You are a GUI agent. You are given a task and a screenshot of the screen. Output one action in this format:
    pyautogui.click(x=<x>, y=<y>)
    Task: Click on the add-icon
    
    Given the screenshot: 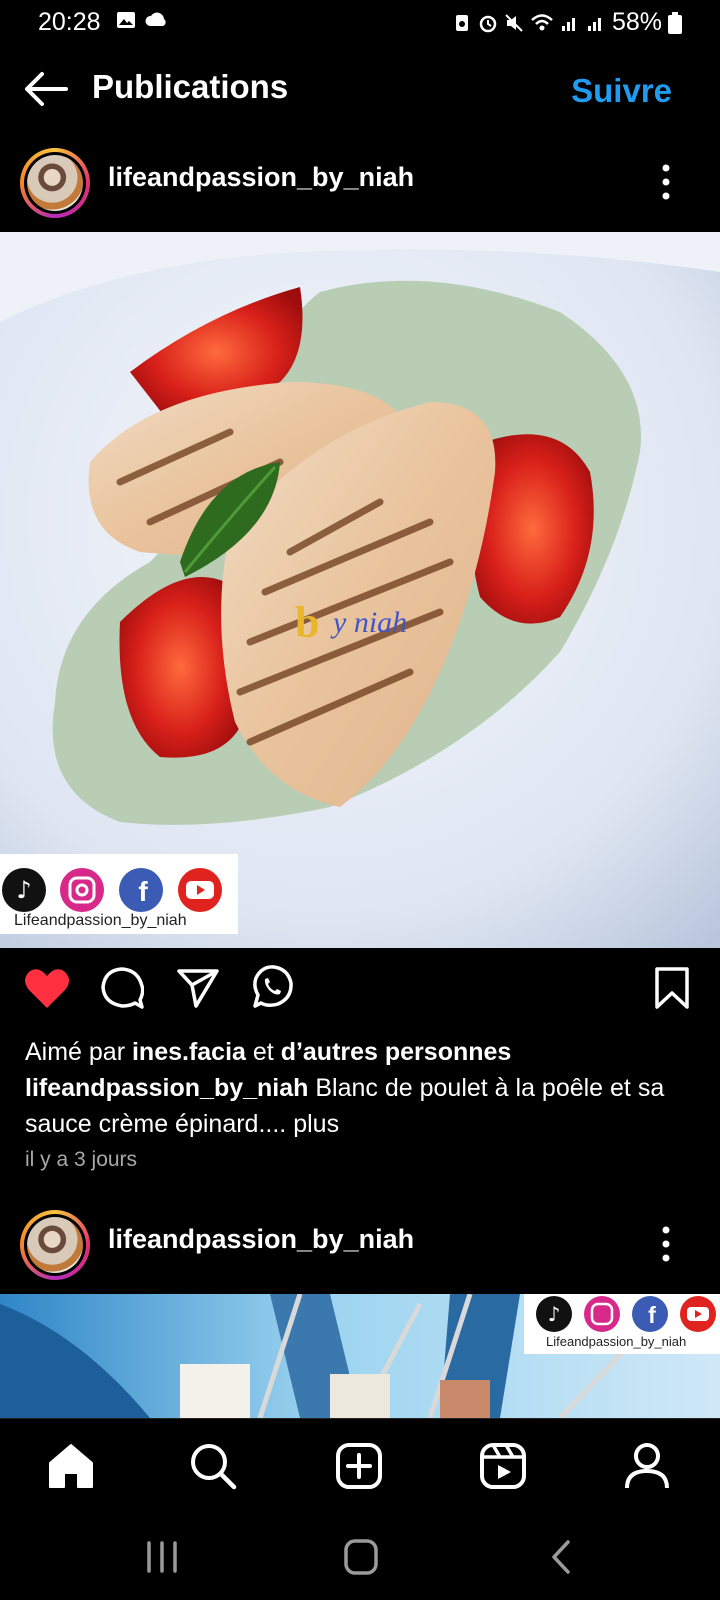 What is the action you would take?
    pyautogui.click(x=359, y=1466)
    